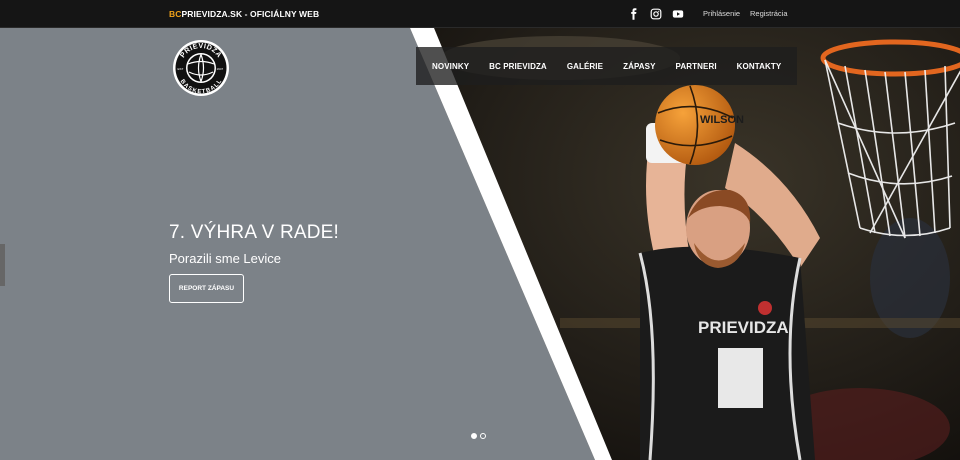 The width and height of the screenshot is (960, 460). What do you see at coordinates (2, 265) in the screenshot?
I see `side-tab` at bounding box center [2, 265].